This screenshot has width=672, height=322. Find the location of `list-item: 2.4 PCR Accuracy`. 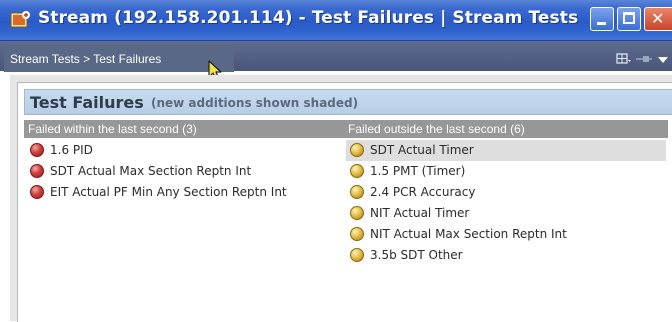

list-item: 2.4 PCR Accuracy is located at coordinates (506, 192).